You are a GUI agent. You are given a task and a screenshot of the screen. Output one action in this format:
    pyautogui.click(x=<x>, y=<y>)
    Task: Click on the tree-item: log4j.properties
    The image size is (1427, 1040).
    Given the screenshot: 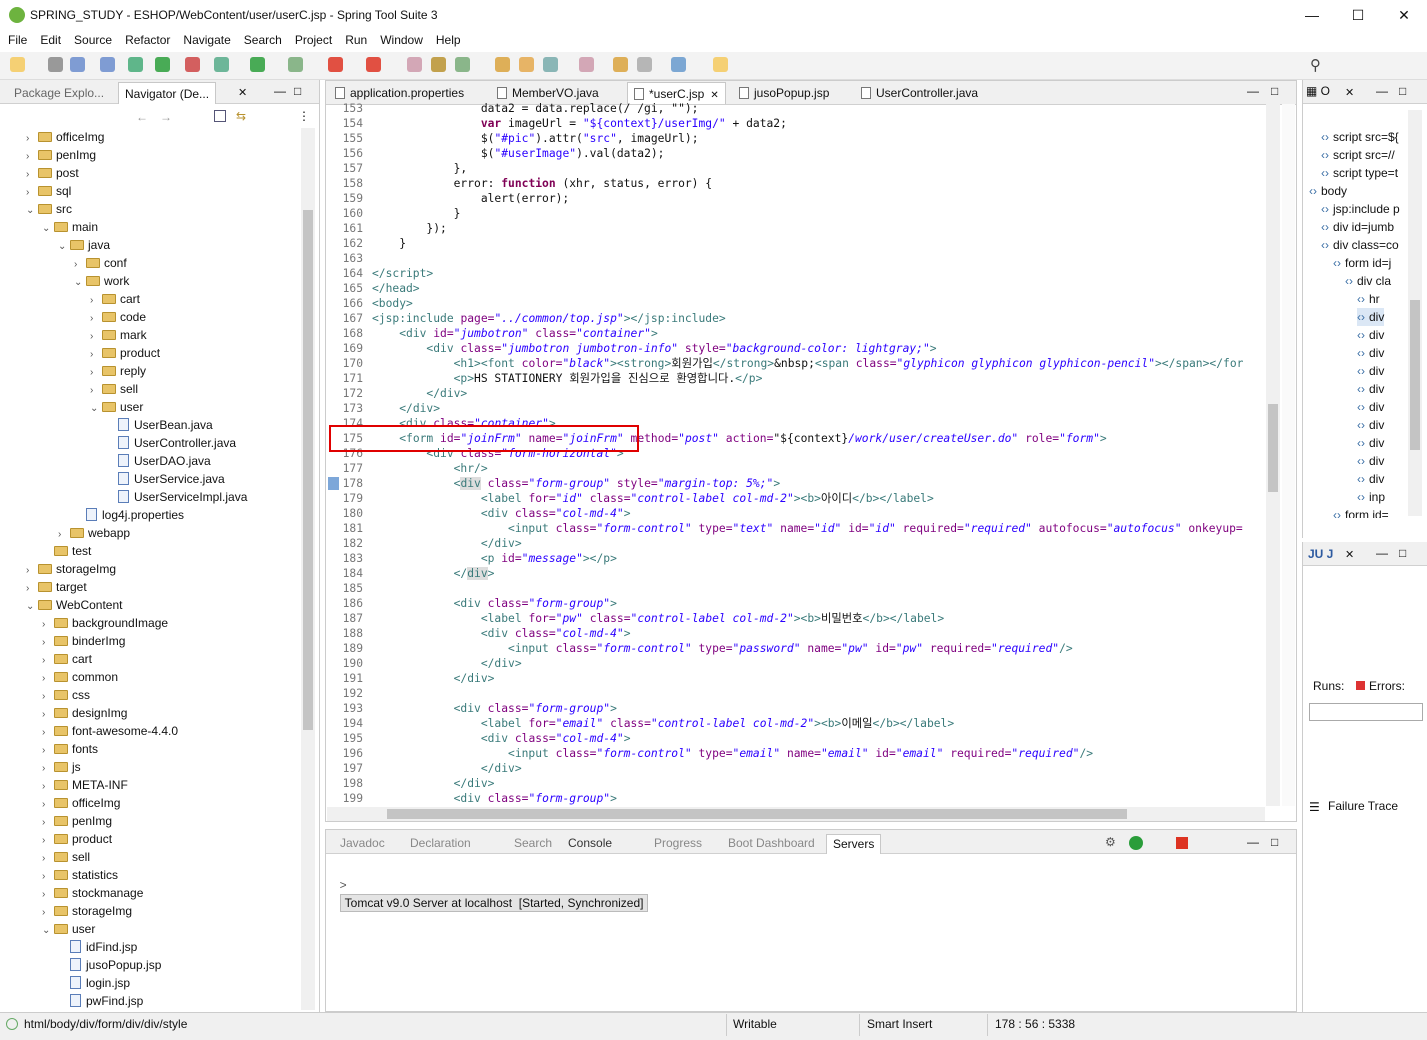 What is the action you would take?
    pyautogui.click(x=129, y=515)
    